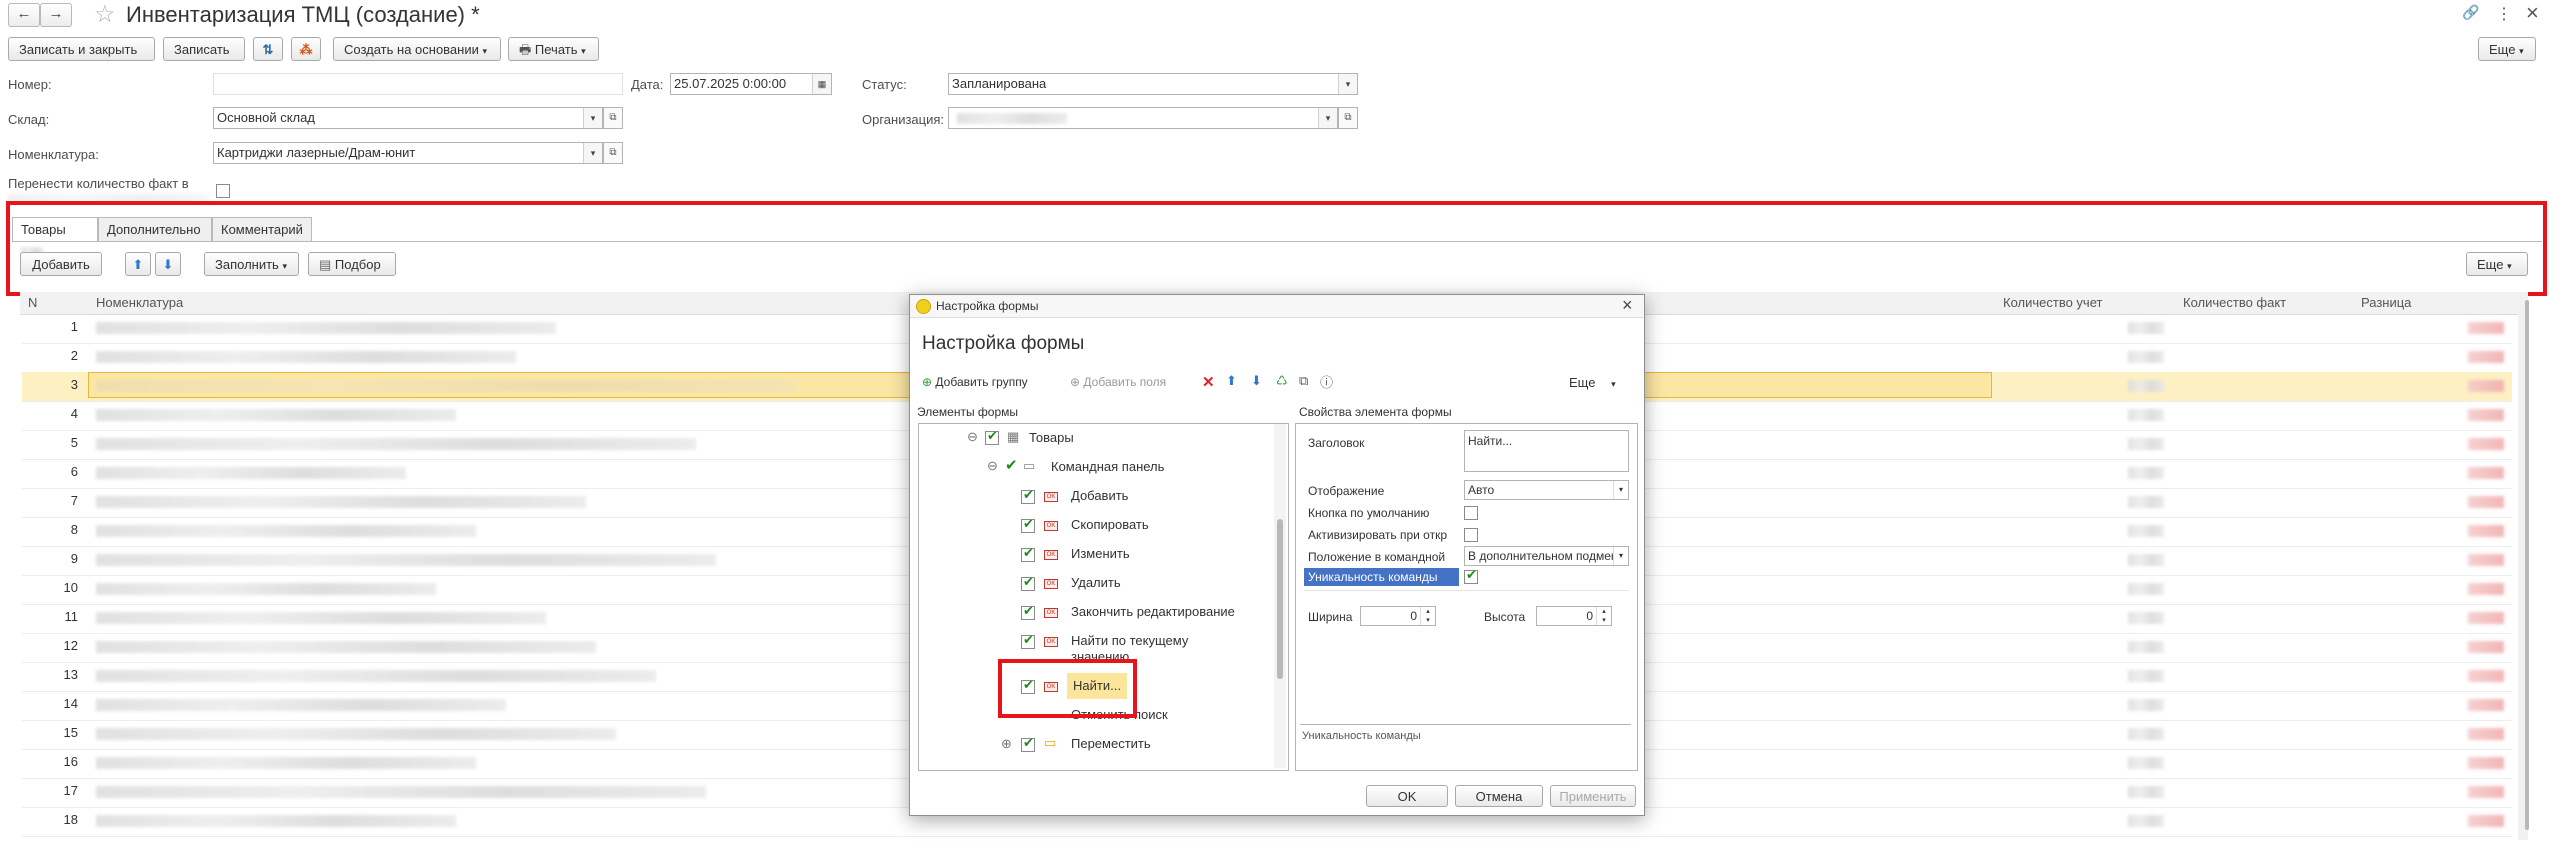 The width and height of the screenshot is (2557, 850). Describe the element at coordinates (306, 49) in the screenshot. I see `hierarchy-icon: ⁂` at that location.